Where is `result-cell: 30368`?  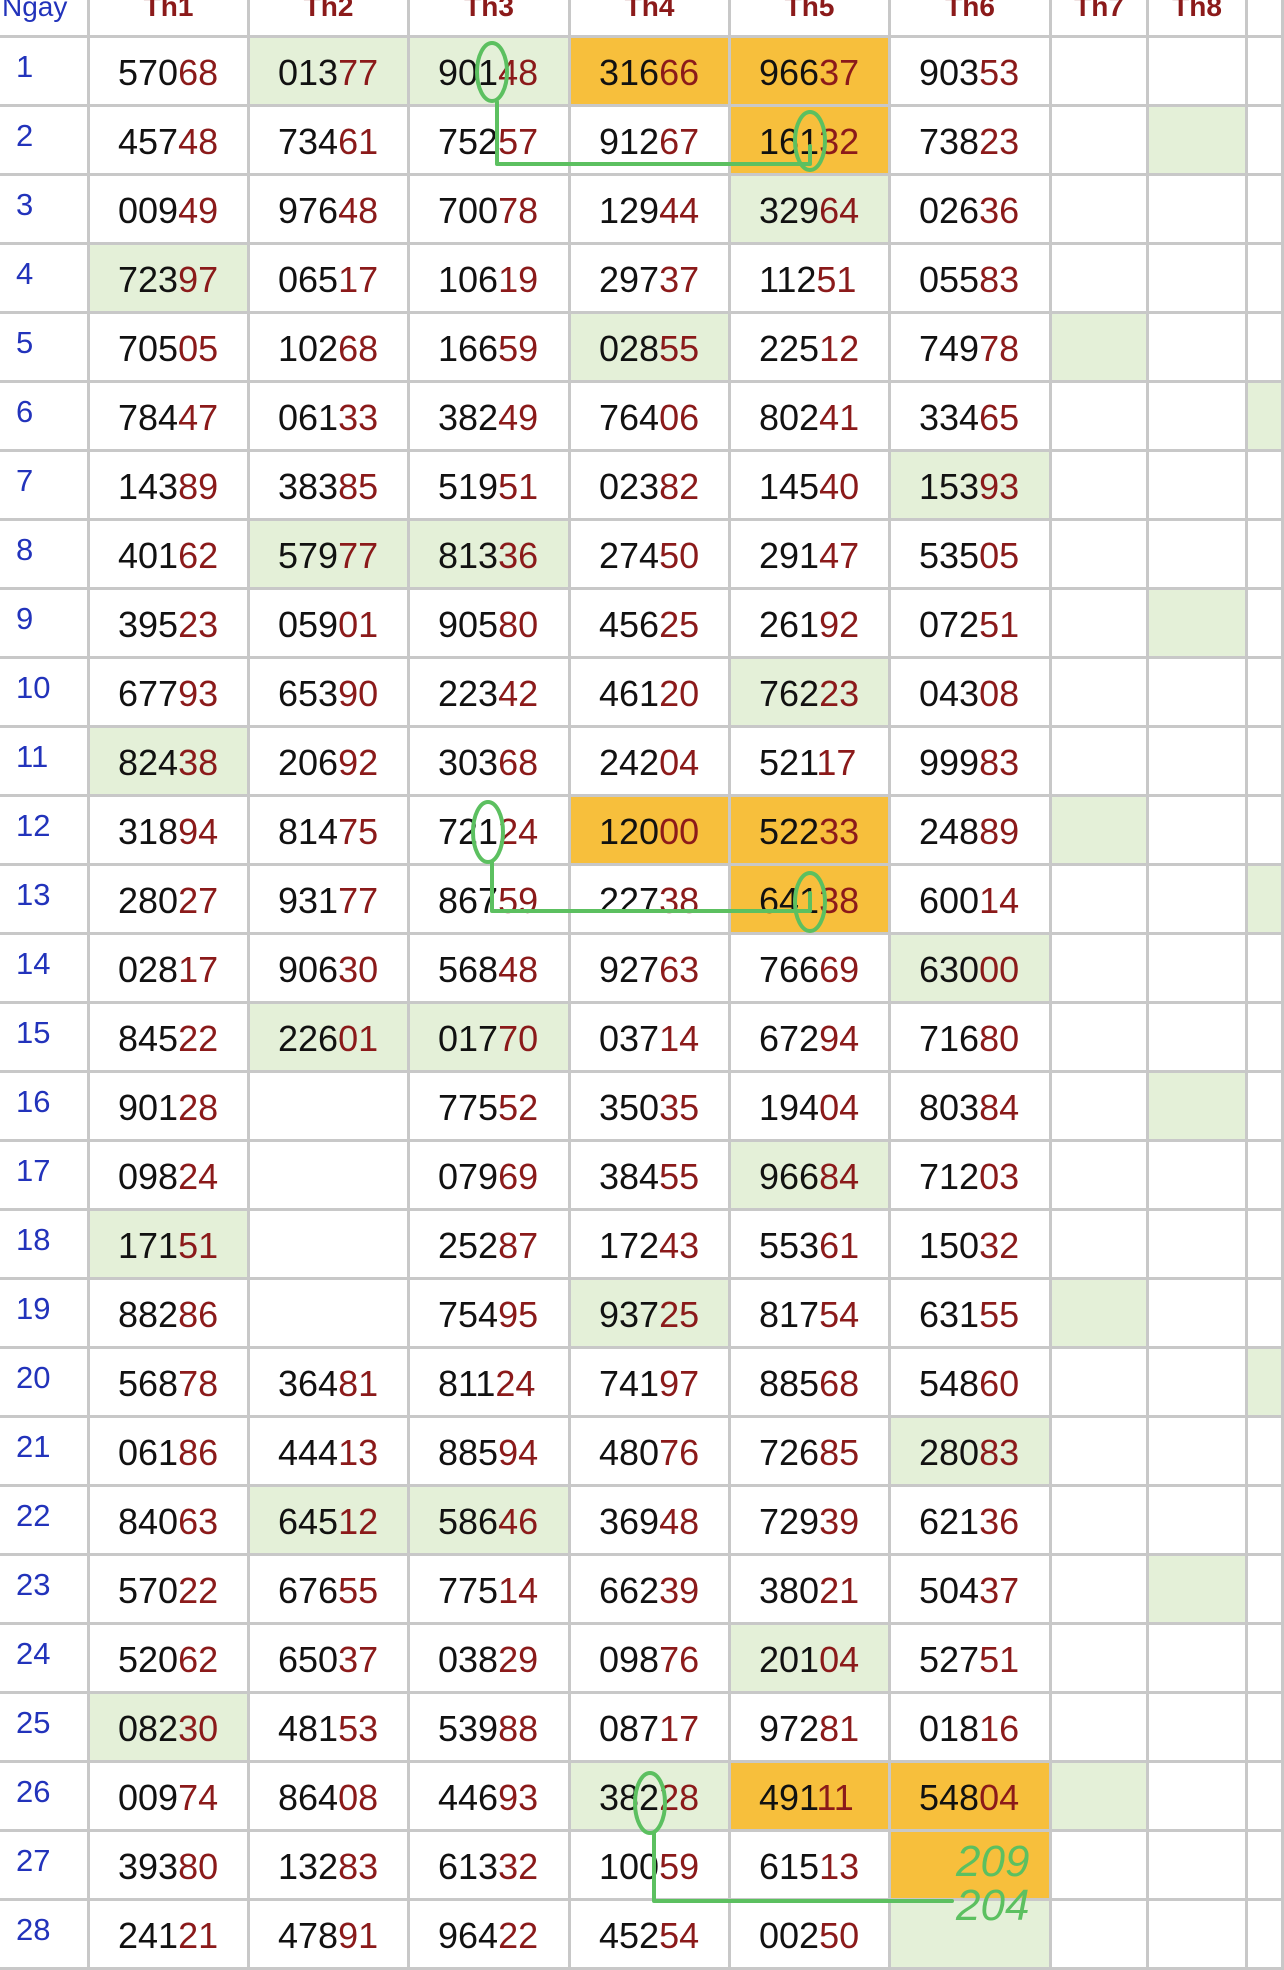 result-cell: 30368 is located at coordinates (490, 762).